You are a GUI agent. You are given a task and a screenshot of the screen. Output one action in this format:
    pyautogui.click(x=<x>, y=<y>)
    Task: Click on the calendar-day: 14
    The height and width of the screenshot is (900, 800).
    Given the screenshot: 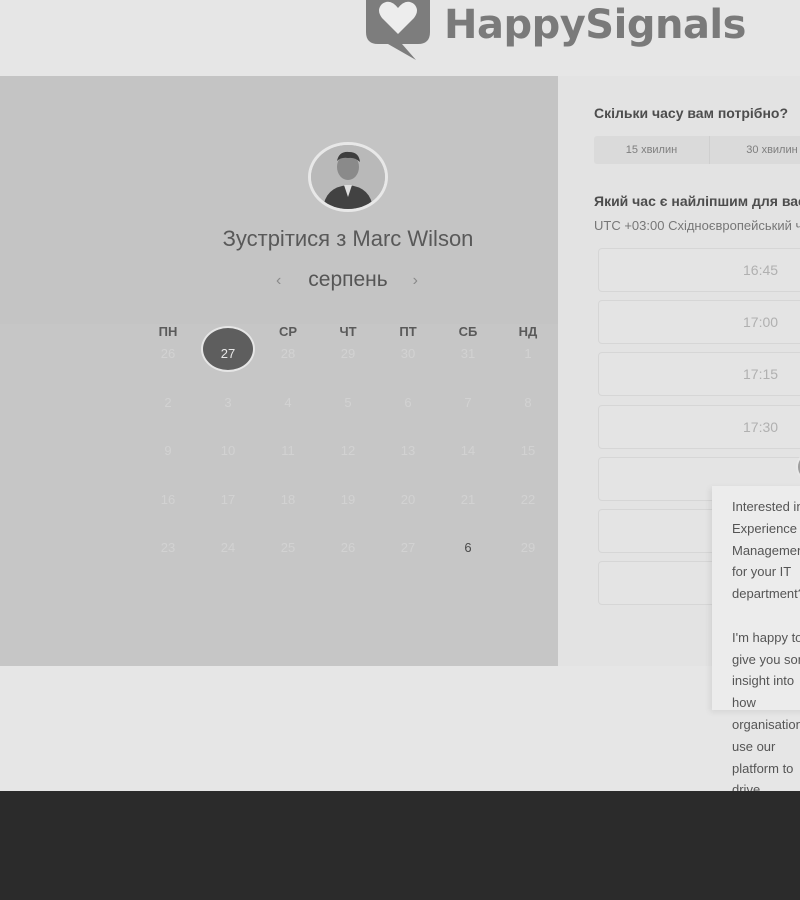 What is the action you would take?
    pyautogui.click(x=468, y=451)
    